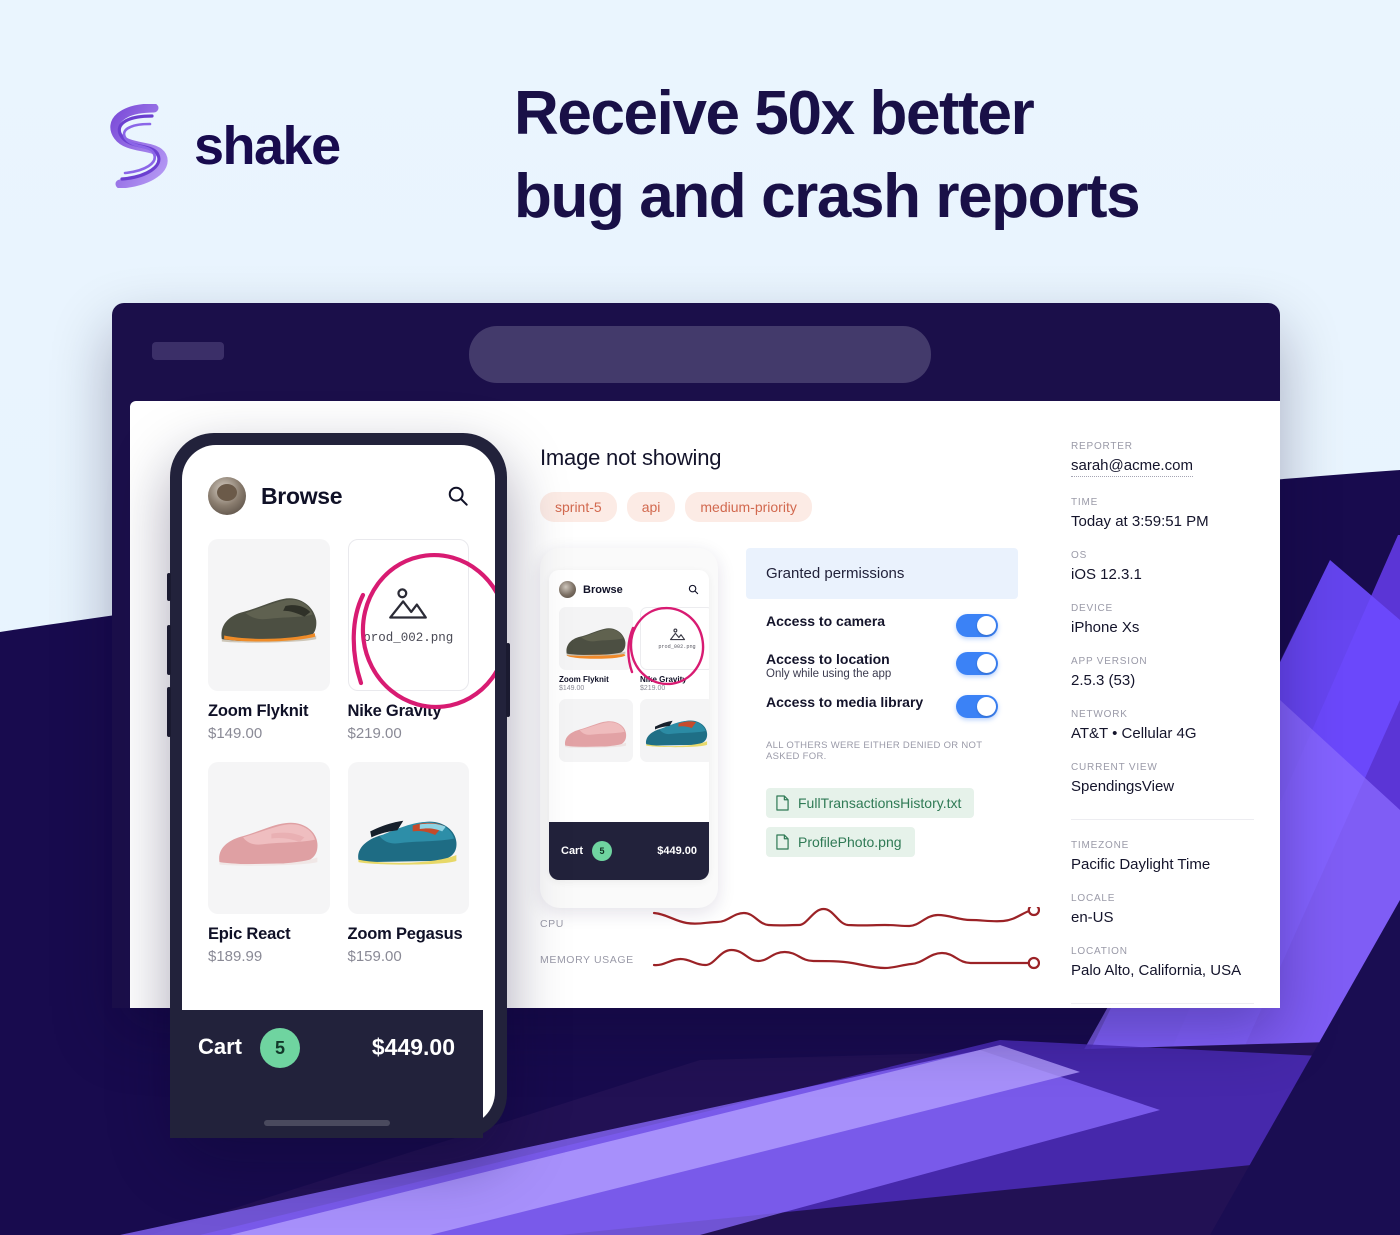 This screenshot has height=1235, width=1400. I want to click on broken-image-icon, so click(408, 603).